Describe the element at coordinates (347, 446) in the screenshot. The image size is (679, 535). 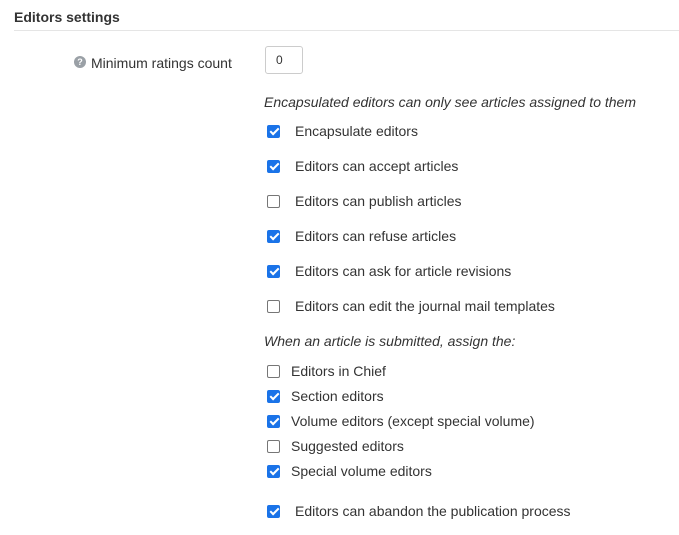
I see `checkbox-label: Suggested editors` at that location.